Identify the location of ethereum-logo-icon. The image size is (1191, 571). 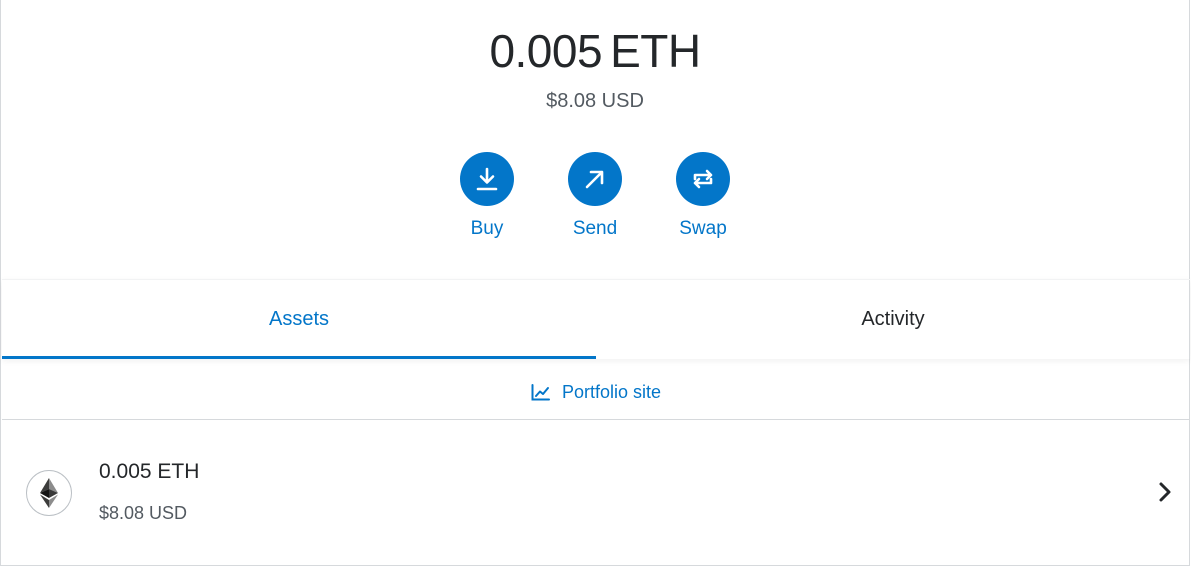
(49, 493).